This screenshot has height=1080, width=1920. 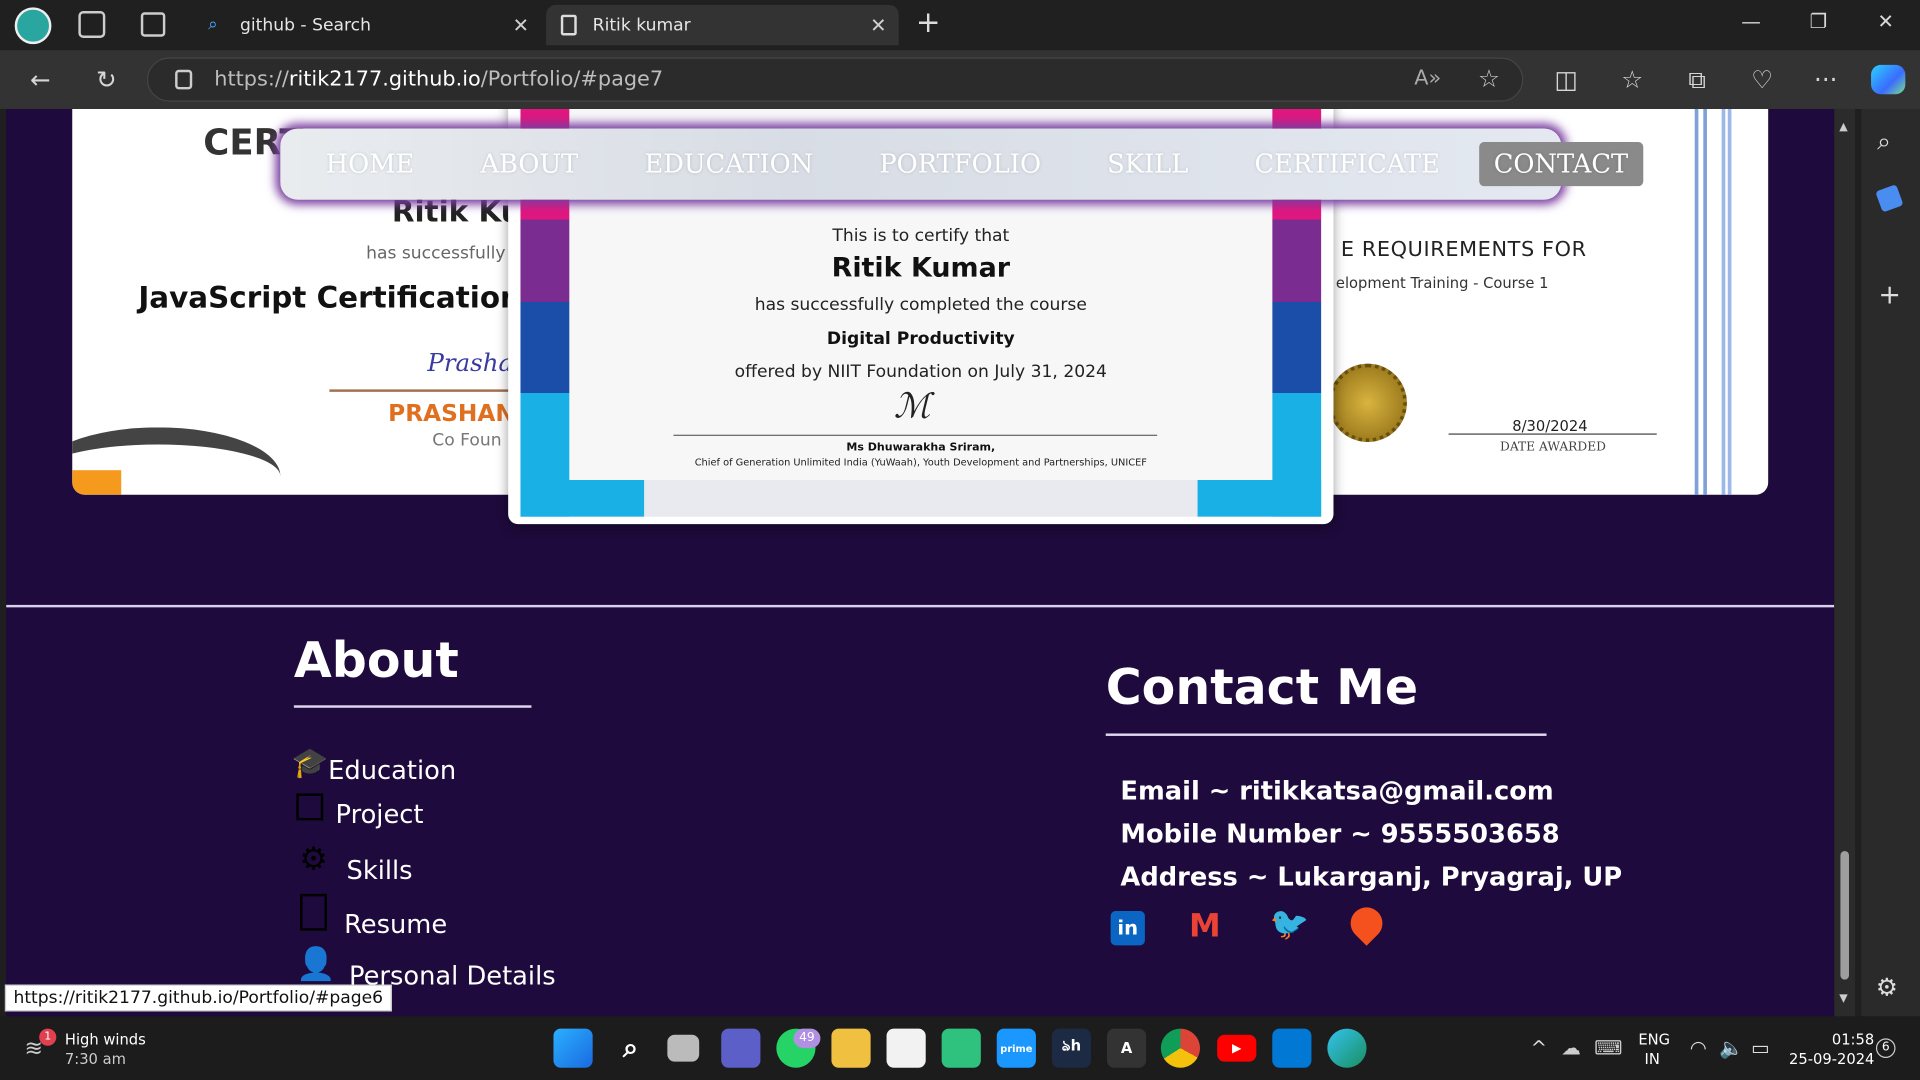 What do you see at coordinates (920, 606) in the screenshot?
I see `footer-divider` at bounding box center [920, 606].